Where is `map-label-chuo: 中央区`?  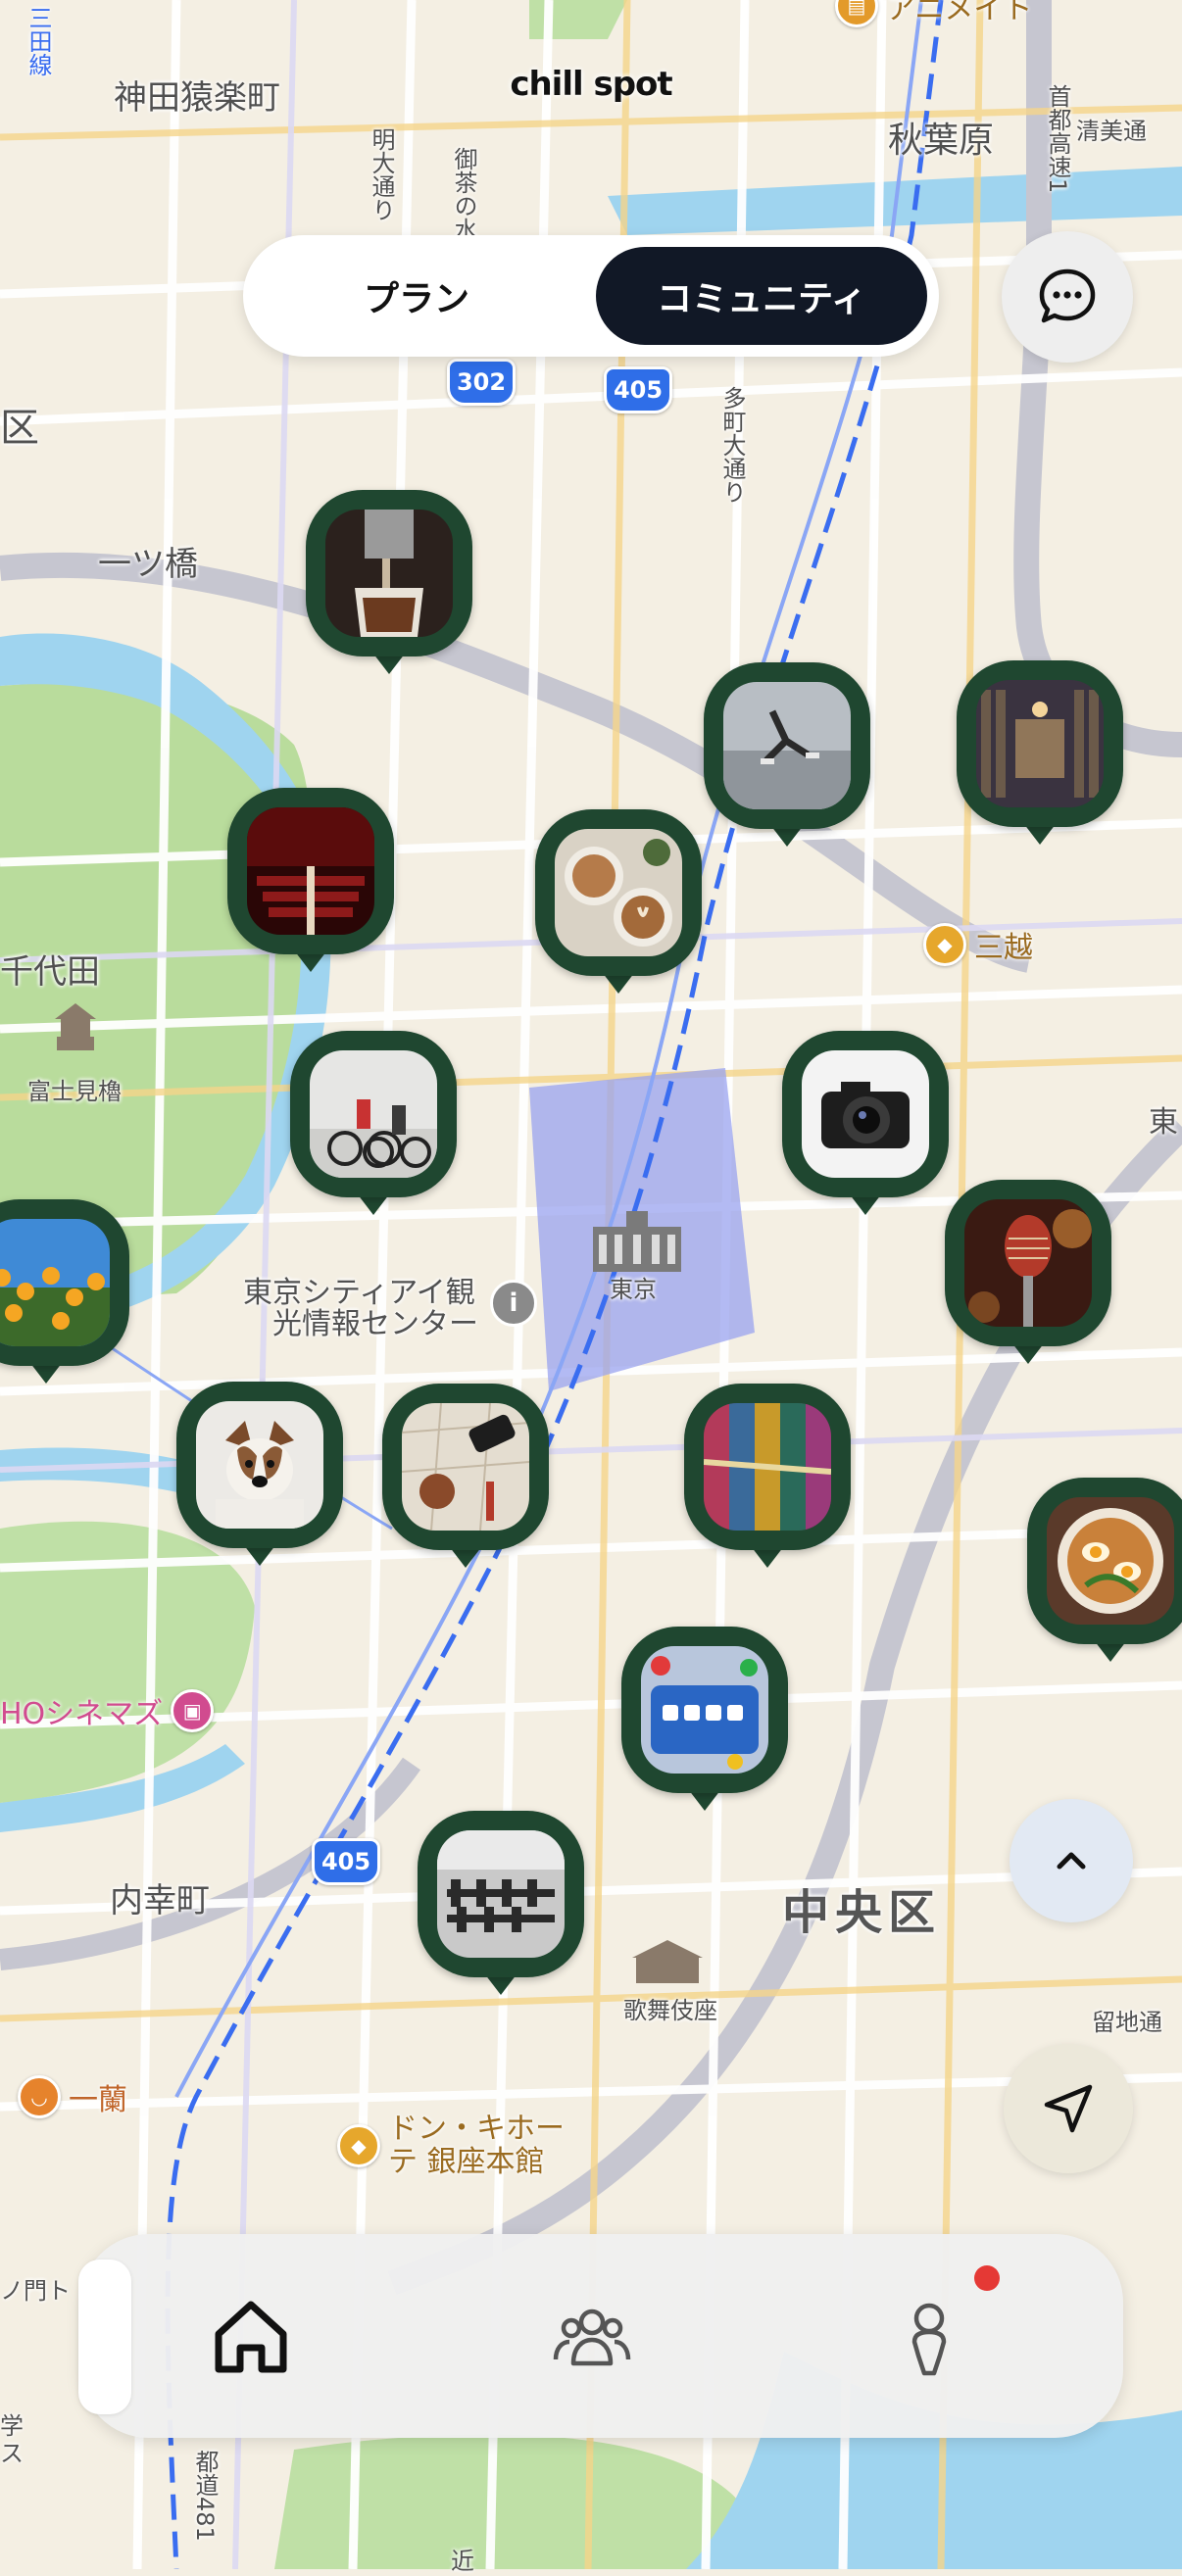
map-label-chuo: 中央区 is located at coordinates (862, 1912).